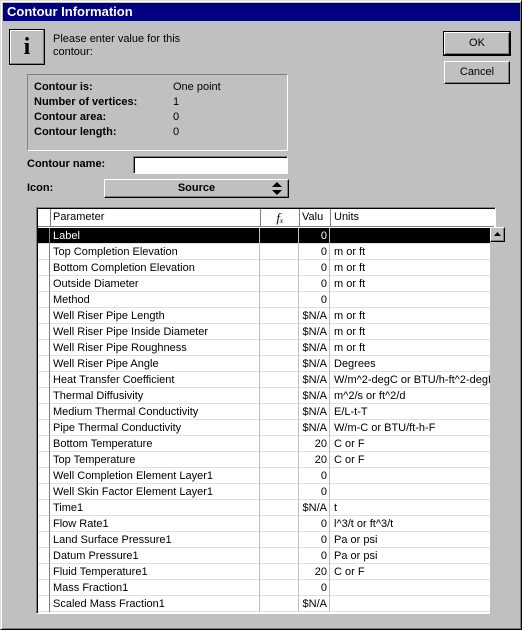  Describe the element at coordinates (156, 217) in the screenshot. I see `header-parameter: Parameter` at that location.